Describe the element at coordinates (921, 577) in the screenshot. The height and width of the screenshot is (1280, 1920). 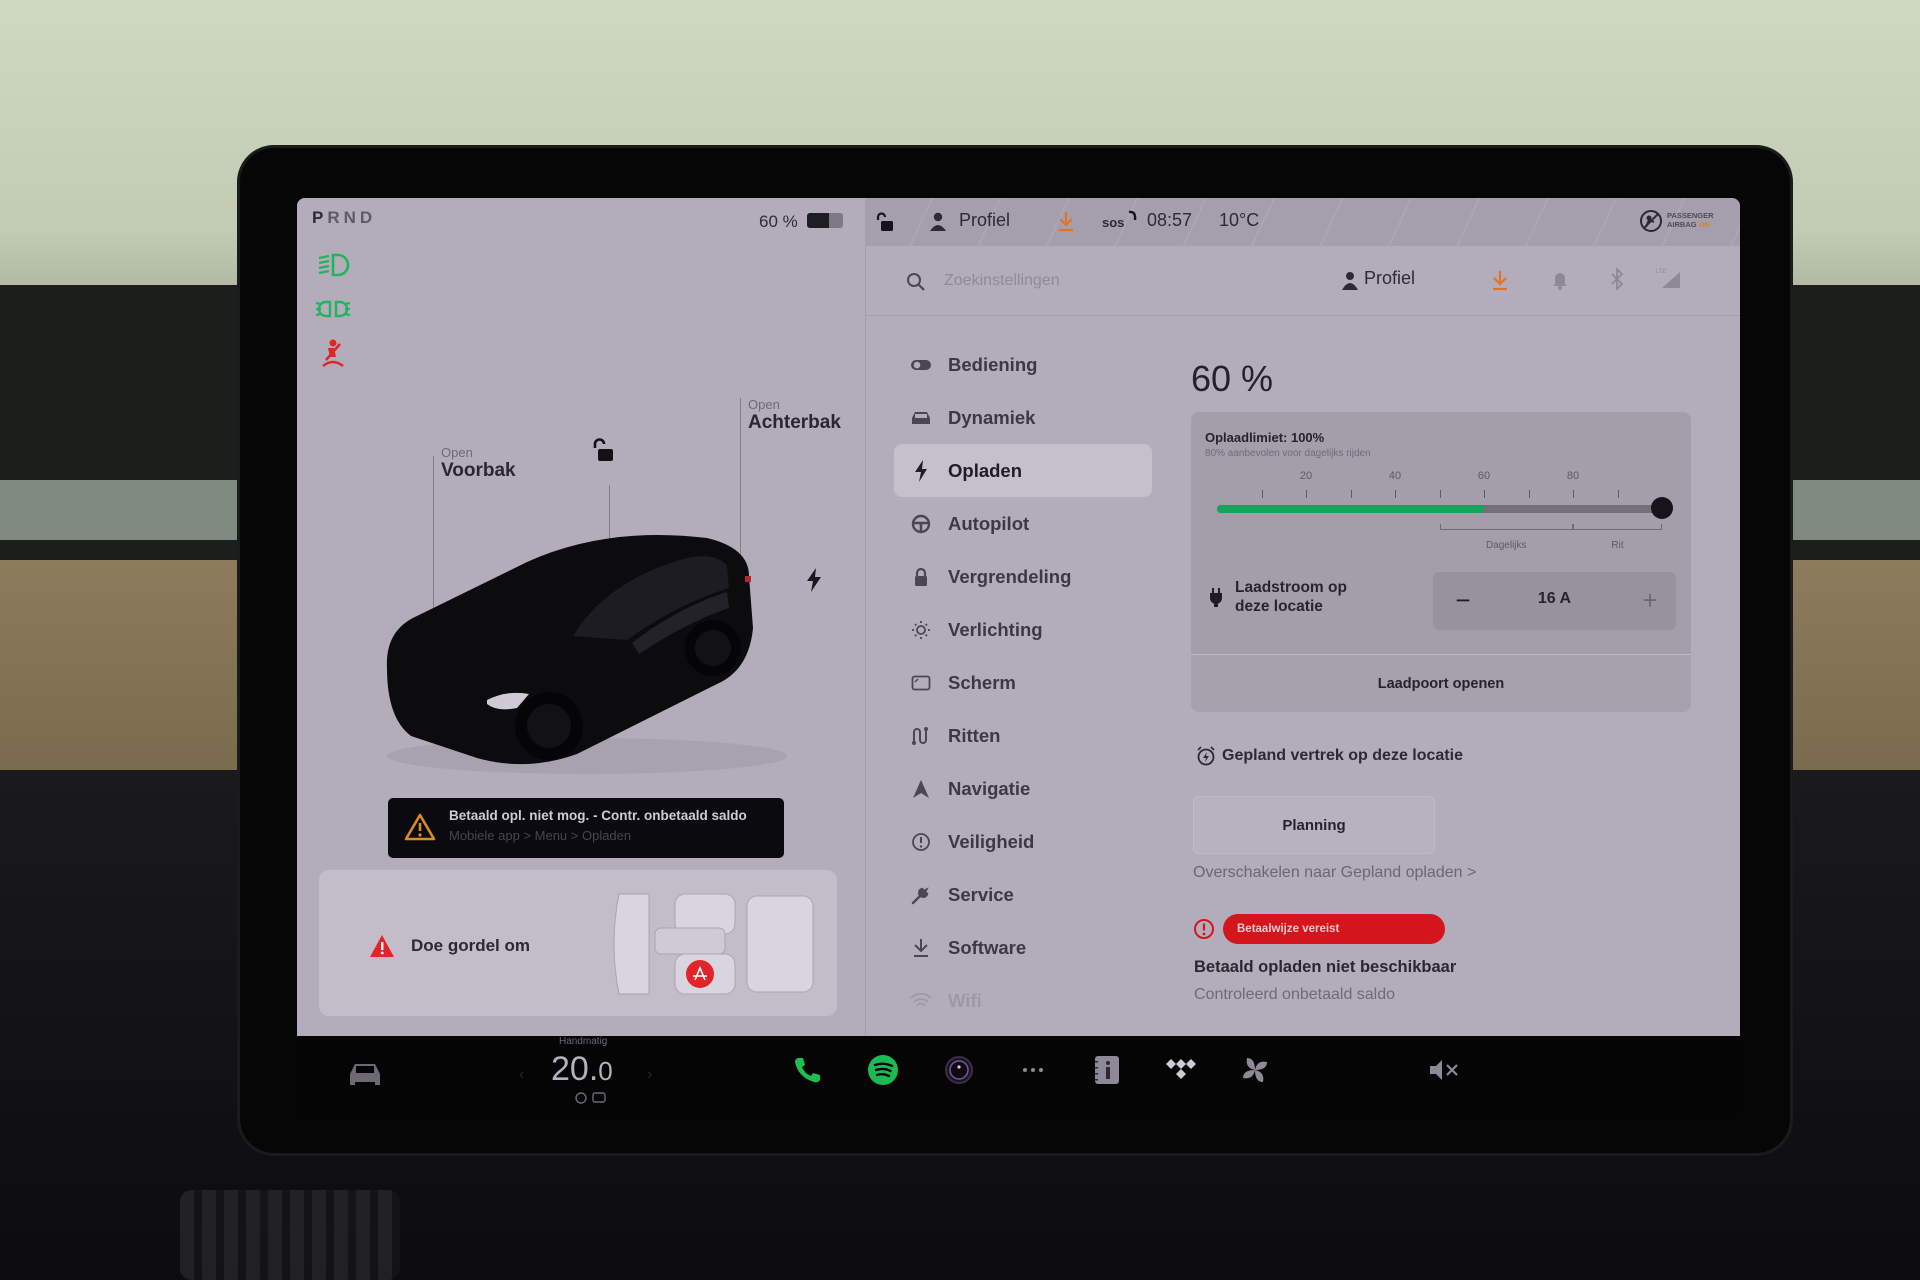
I see `lock-icon` at that location.